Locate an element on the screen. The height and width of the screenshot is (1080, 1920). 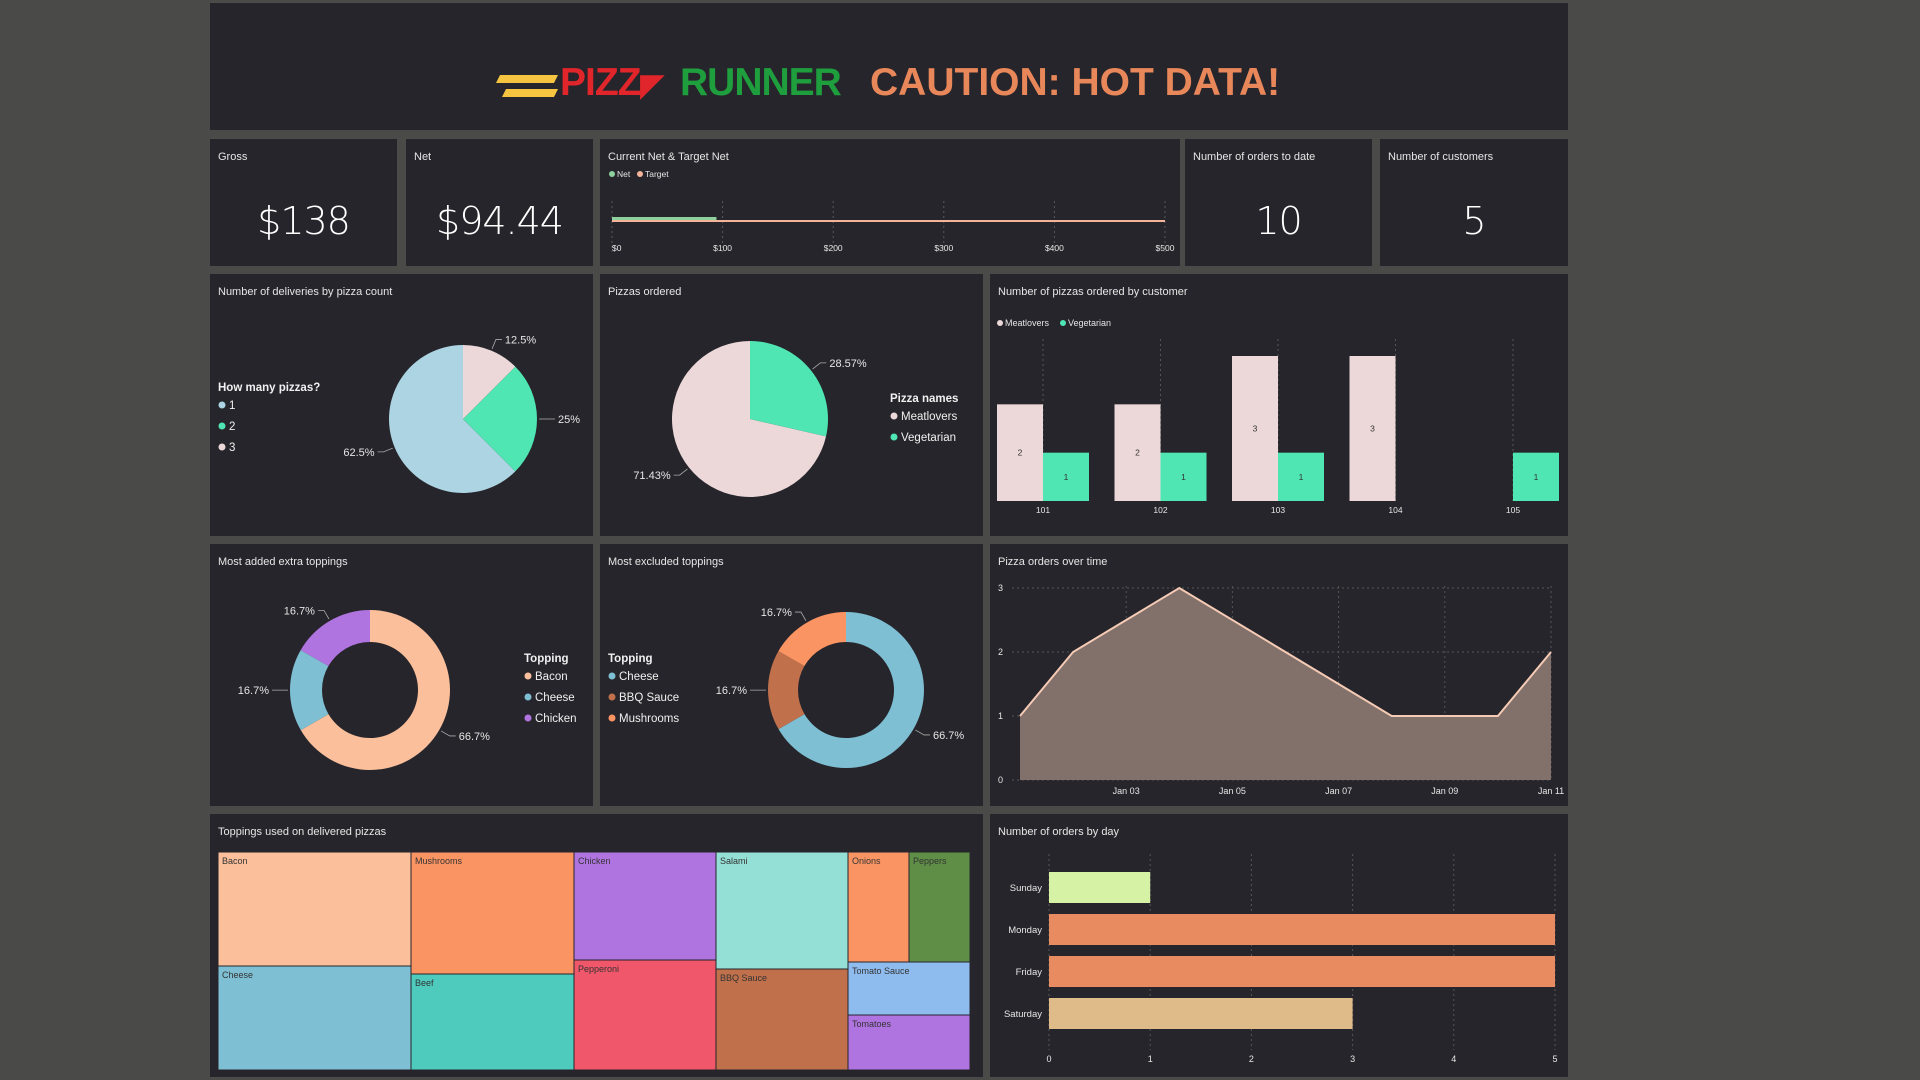
y-tick-label: Monday is located at coordinates (1025, 930).